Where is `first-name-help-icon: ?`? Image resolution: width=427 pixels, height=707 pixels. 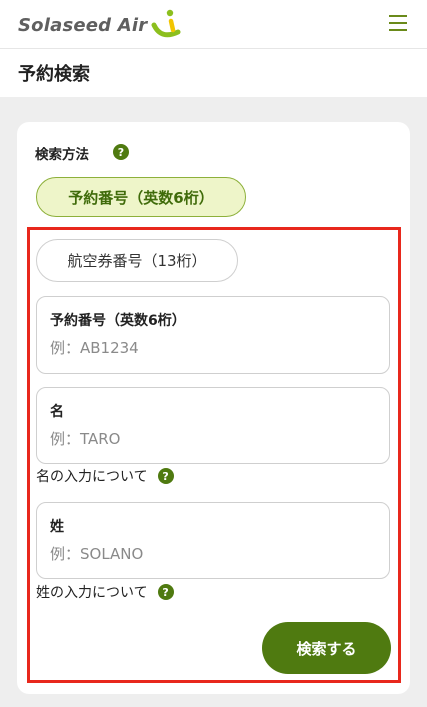 first-name-help-icon: ? is located at coordinates (165, 476).